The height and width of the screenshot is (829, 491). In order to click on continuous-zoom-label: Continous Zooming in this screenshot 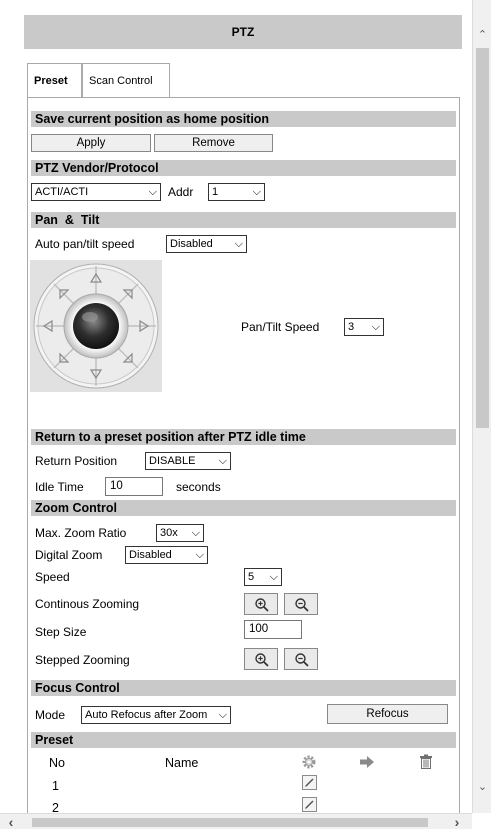, I will do `click(87, 604)`.